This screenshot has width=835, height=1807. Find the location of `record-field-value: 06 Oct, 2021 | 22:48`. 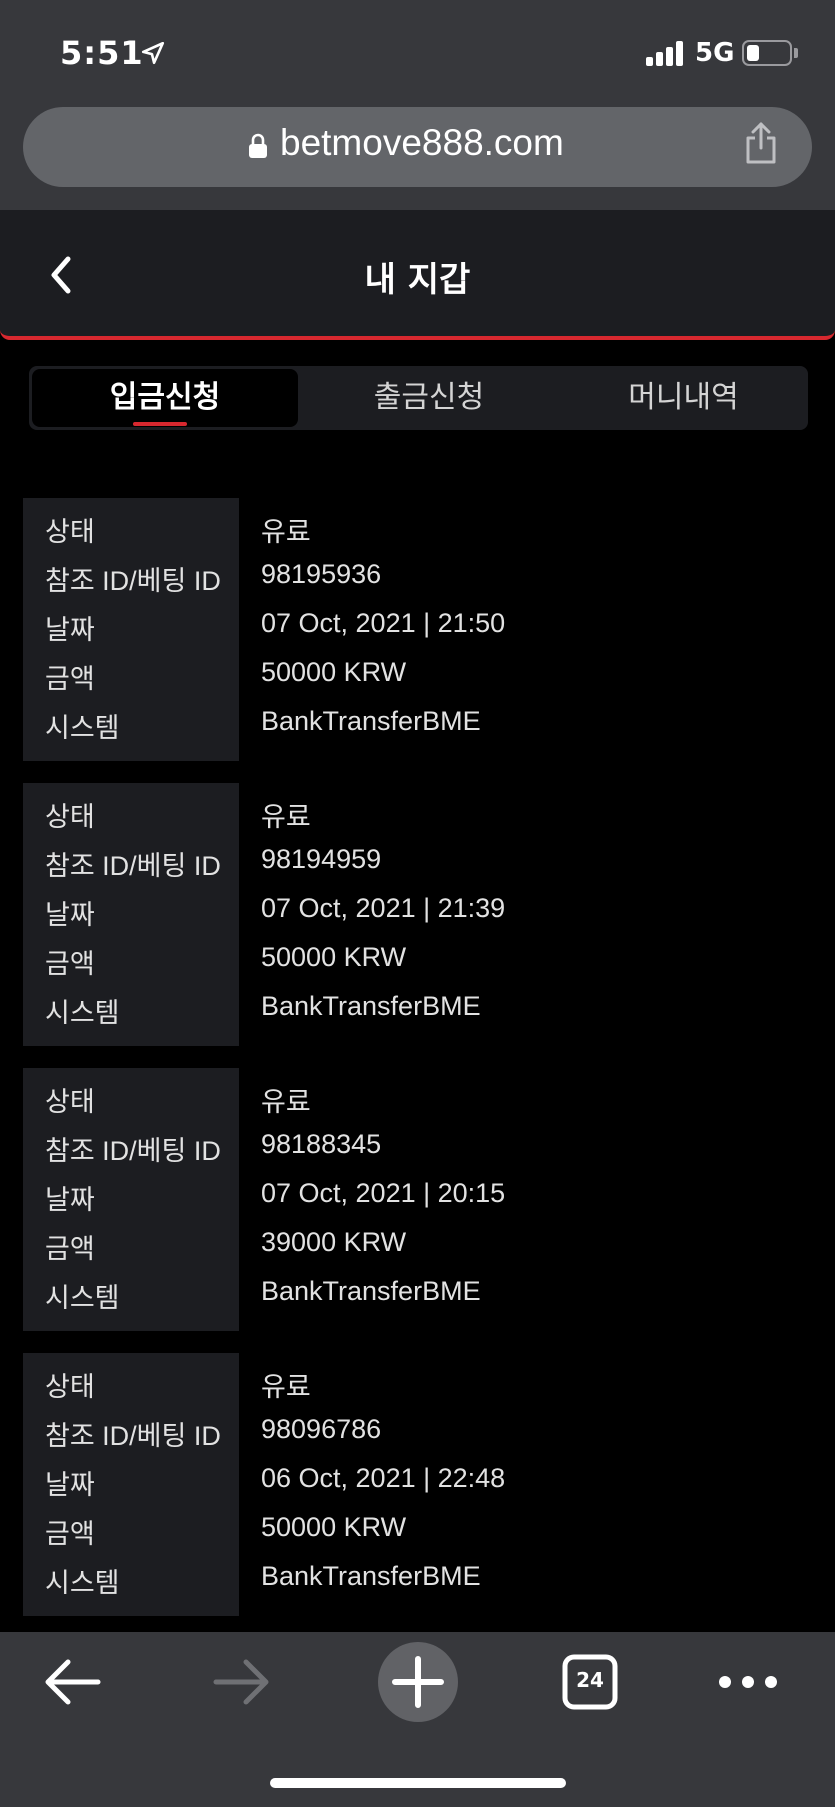

record-field-value: 06 Oct, 2021 | 22:48 is located at coordinates (383, 1478).